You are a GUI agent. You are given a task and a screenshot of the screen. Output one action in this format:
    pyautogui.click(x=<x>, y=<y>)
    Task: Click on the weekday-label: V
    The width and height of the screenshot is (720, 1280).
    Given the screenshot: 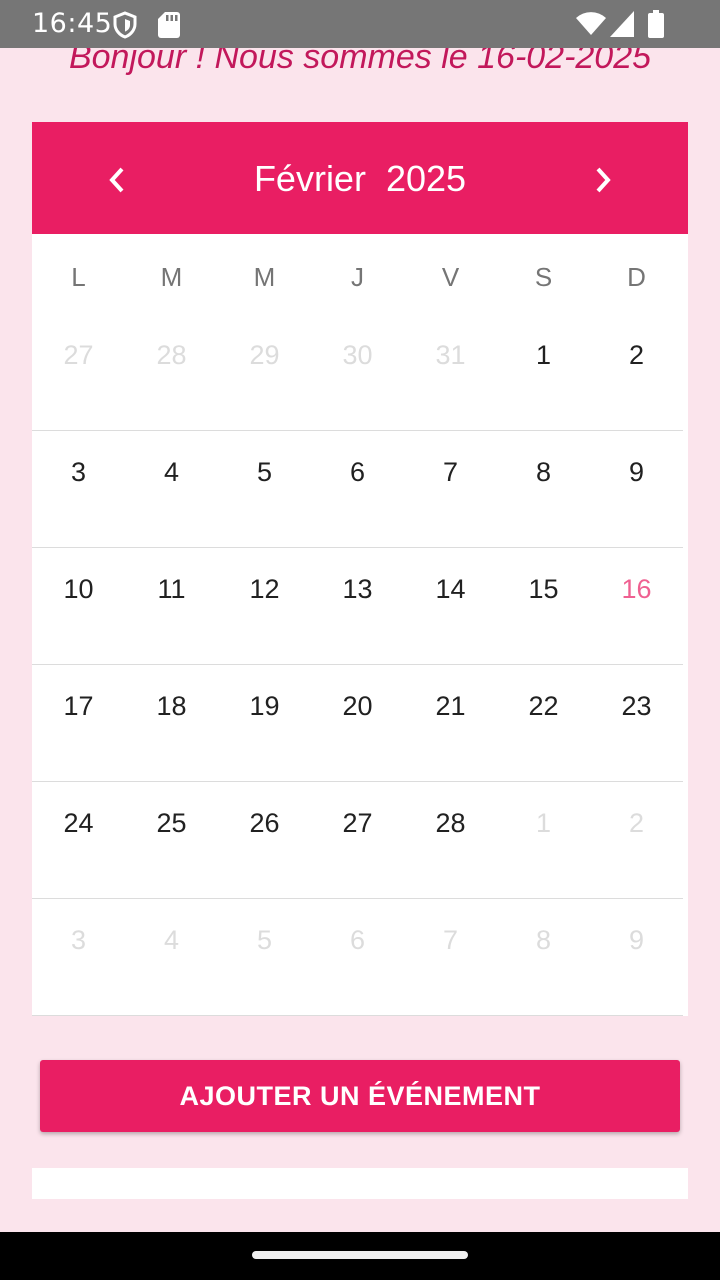 What is the action you would take?
    pyautogui.click(x=450, y=277)
    